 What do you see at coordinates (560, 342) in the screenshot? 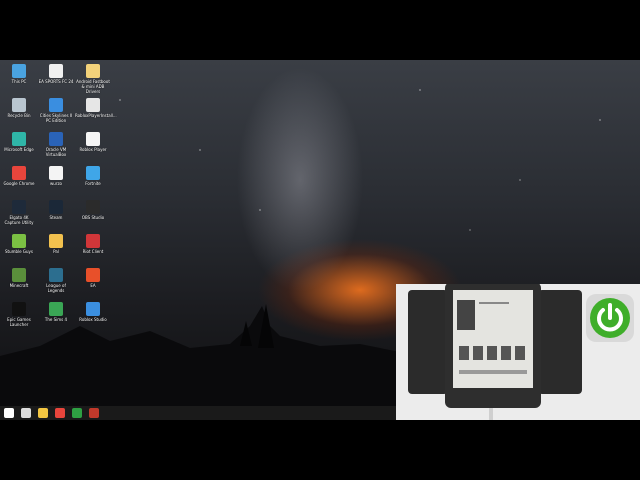
I see `case-right-flap` at bounding box center [560, 342].